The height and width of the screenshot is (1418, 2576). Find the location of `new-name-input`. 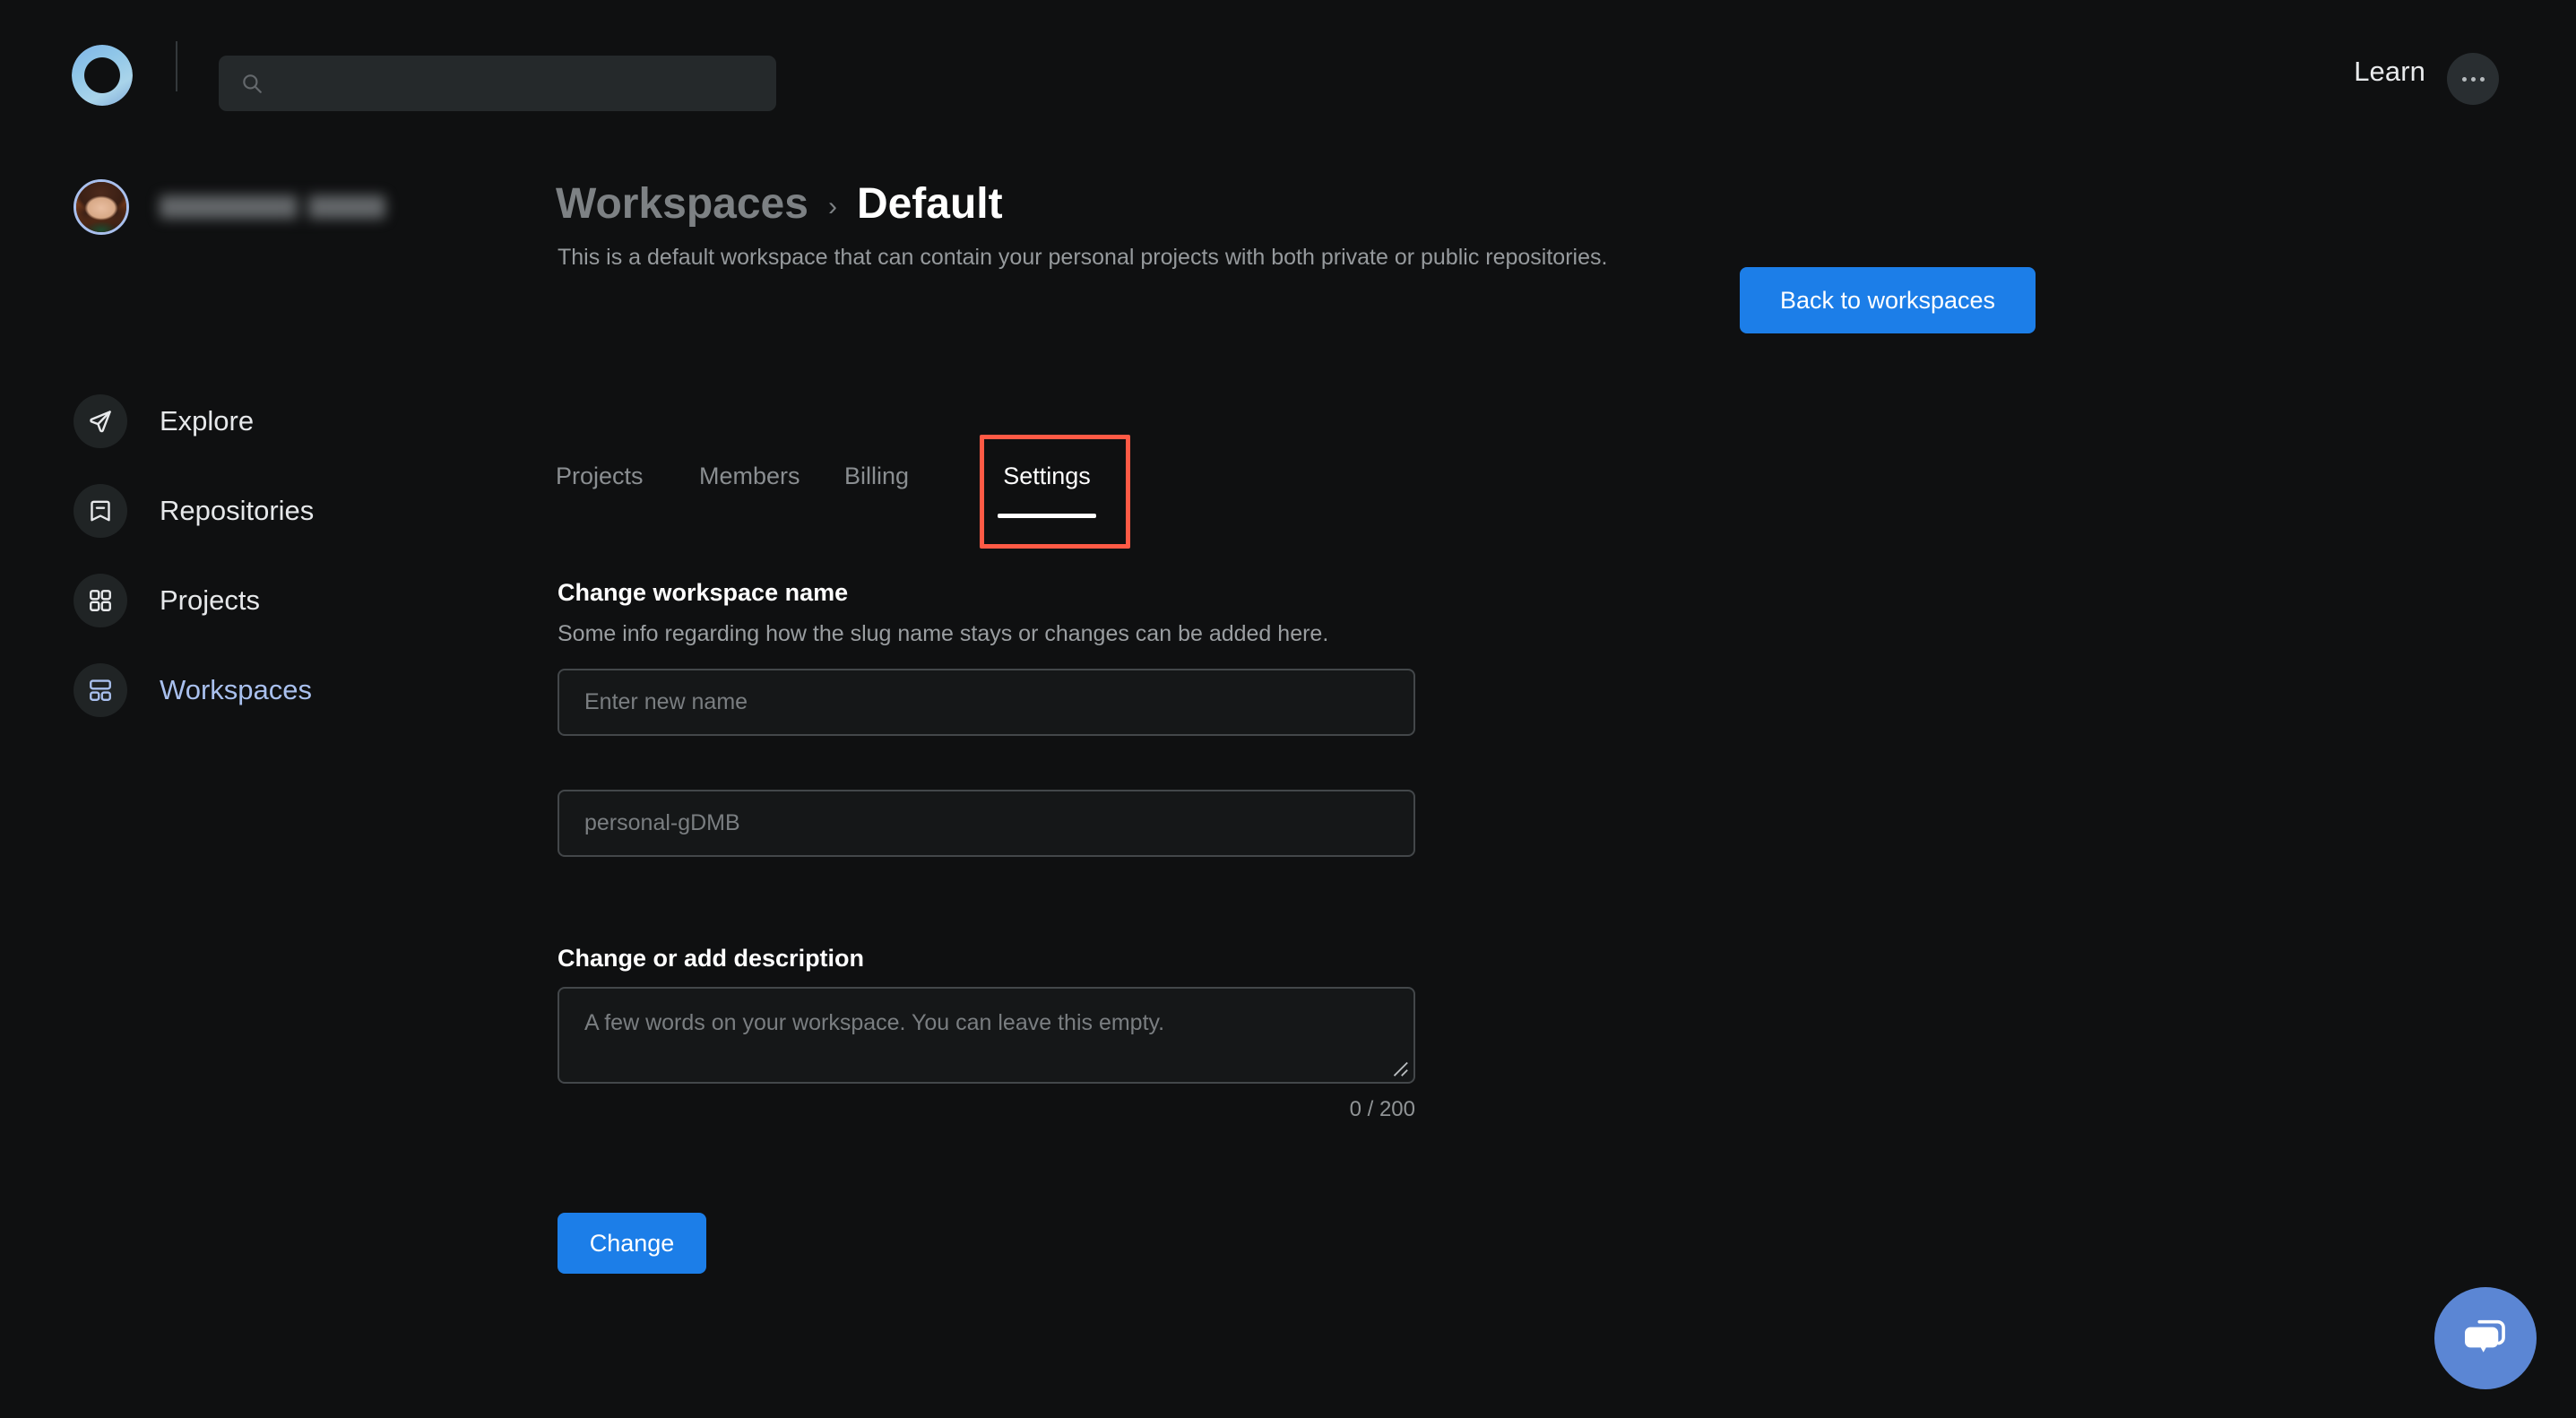

new-name-input is located at coordinates (986, 703).